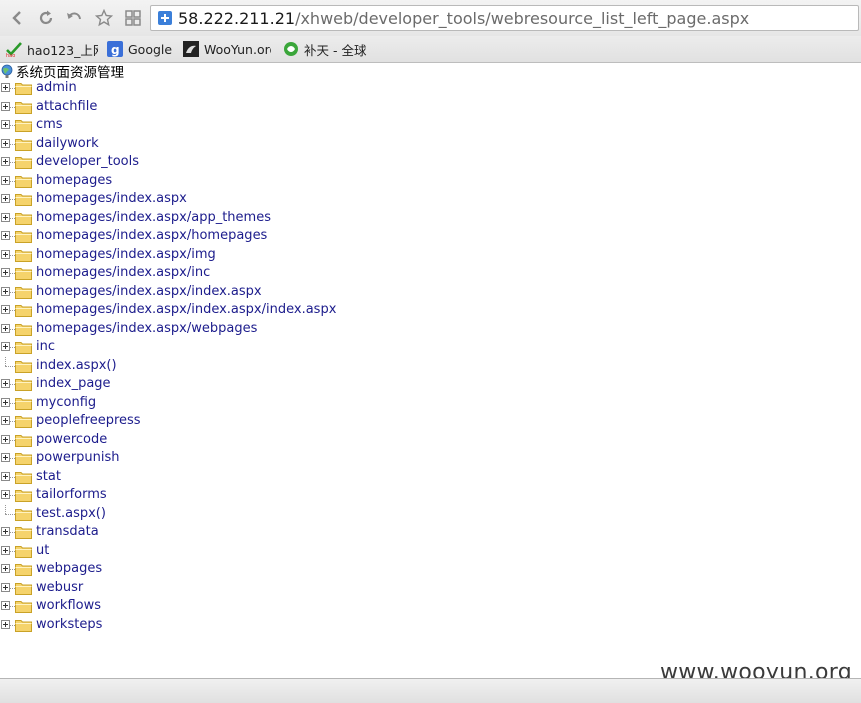  What do you see at coordinates (71, 514) in the screenshot?
I see `tree-node-label: test.aspx()` at bounding box center [71, 514].